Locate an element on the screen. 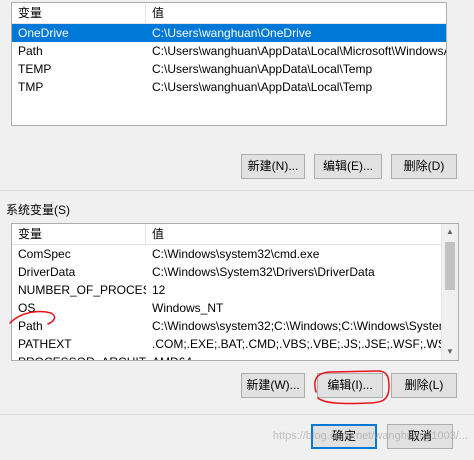  table-row: TEMP C:\Users\wanghuan\AppData\Local\Temp is located at coordinates (229, 69).